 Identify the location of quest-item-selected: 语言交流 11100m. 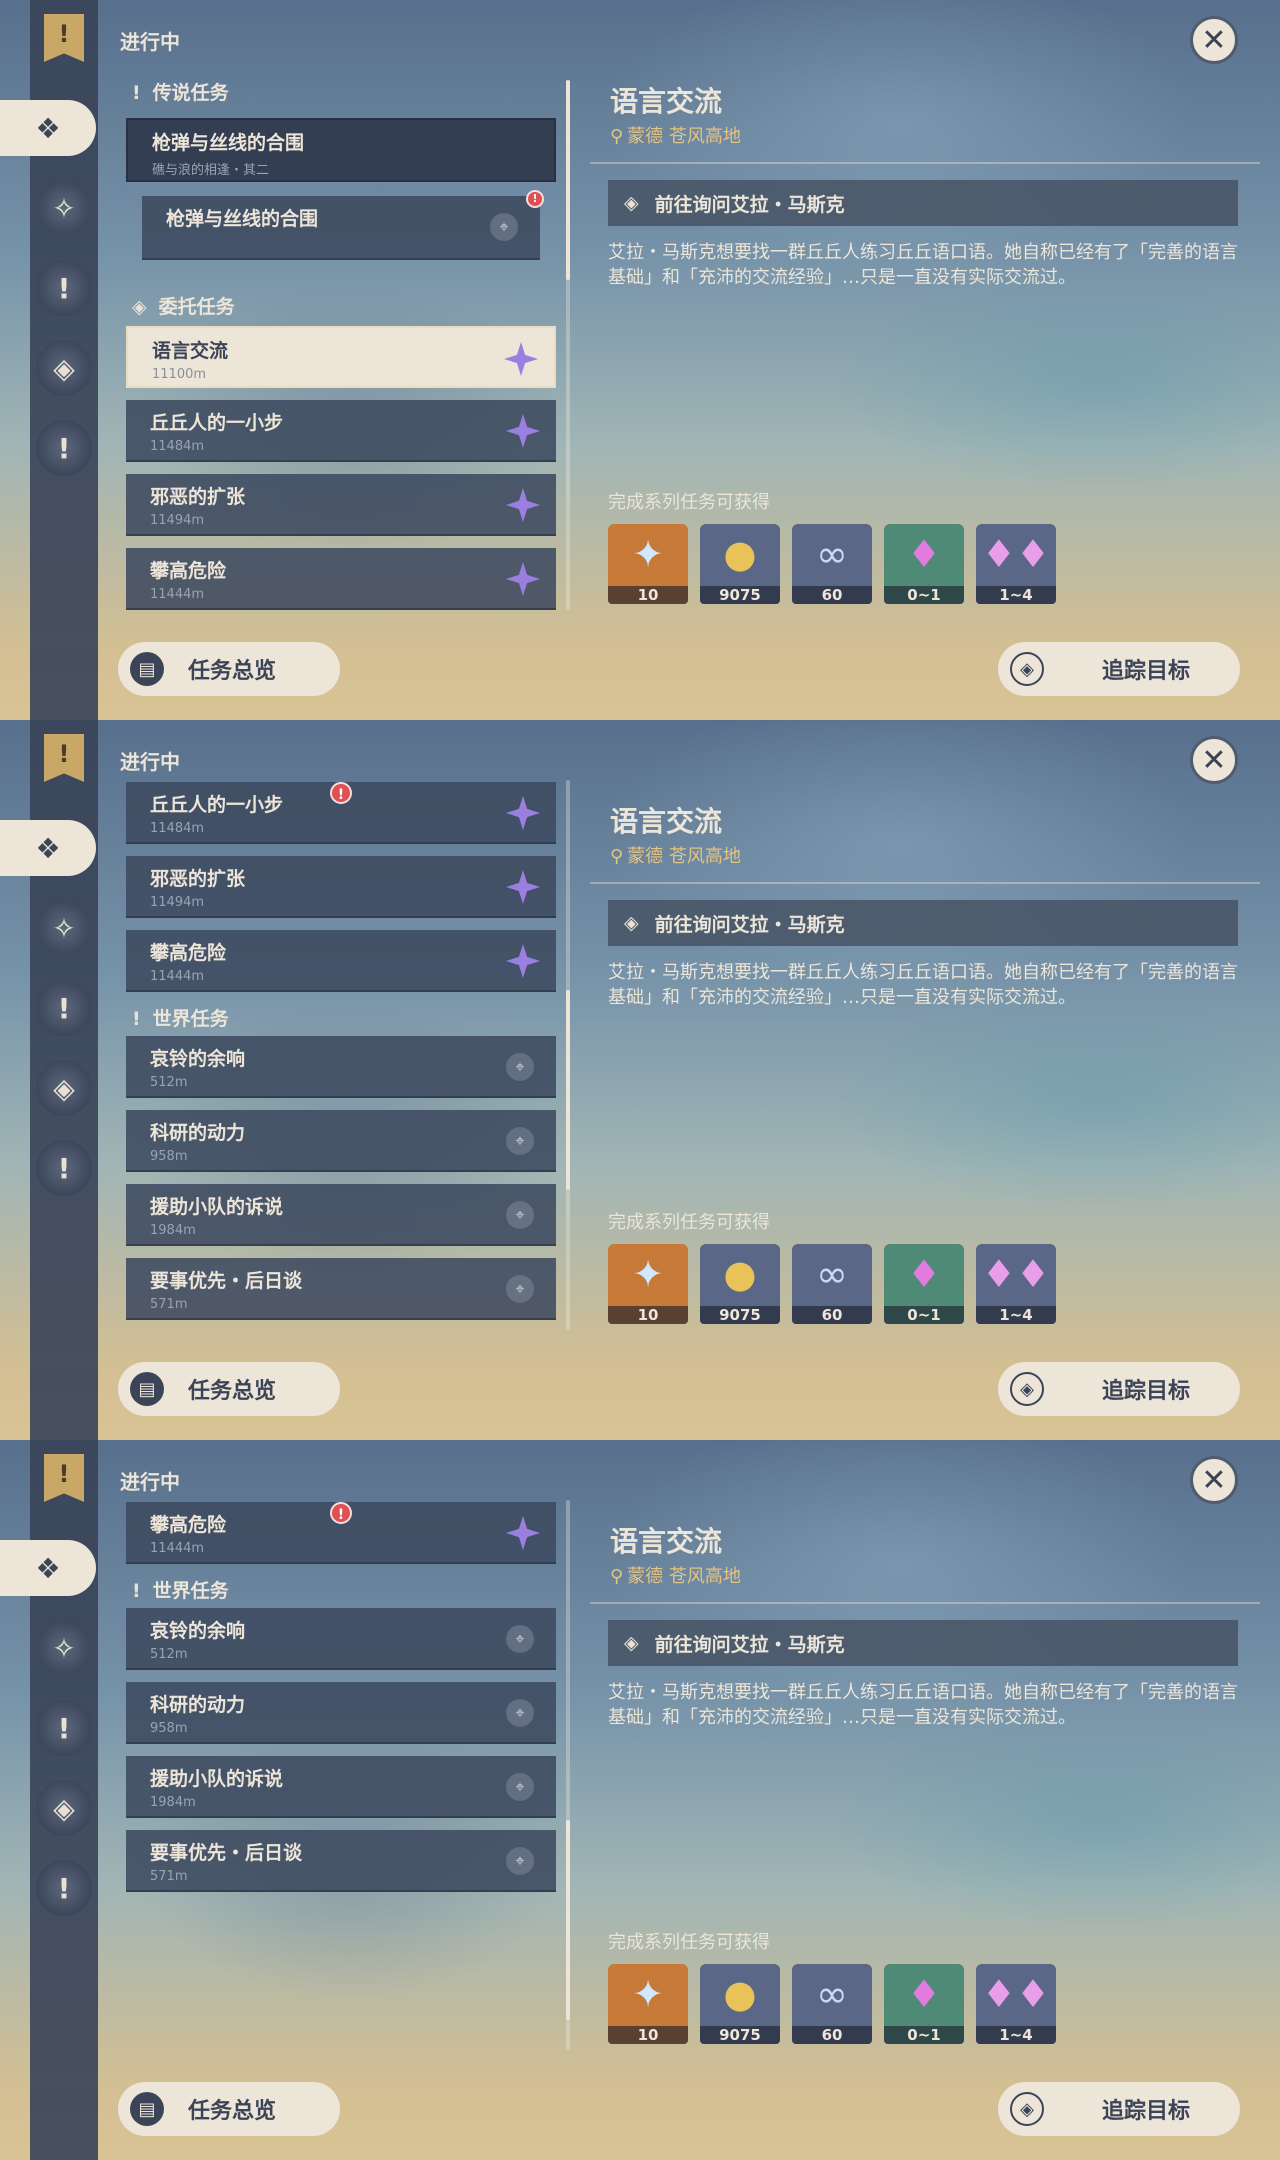
(341, 357).